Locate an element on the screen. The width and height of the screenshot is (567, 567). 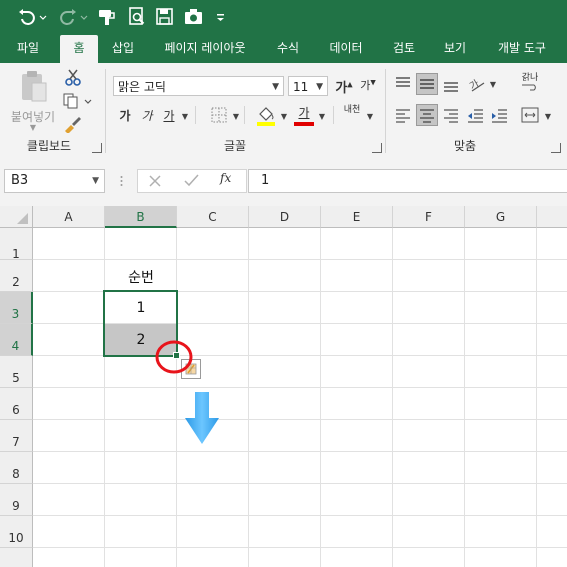
tab-page-layout: 페이지 레이아웃 is located at coordinates (205, 49).